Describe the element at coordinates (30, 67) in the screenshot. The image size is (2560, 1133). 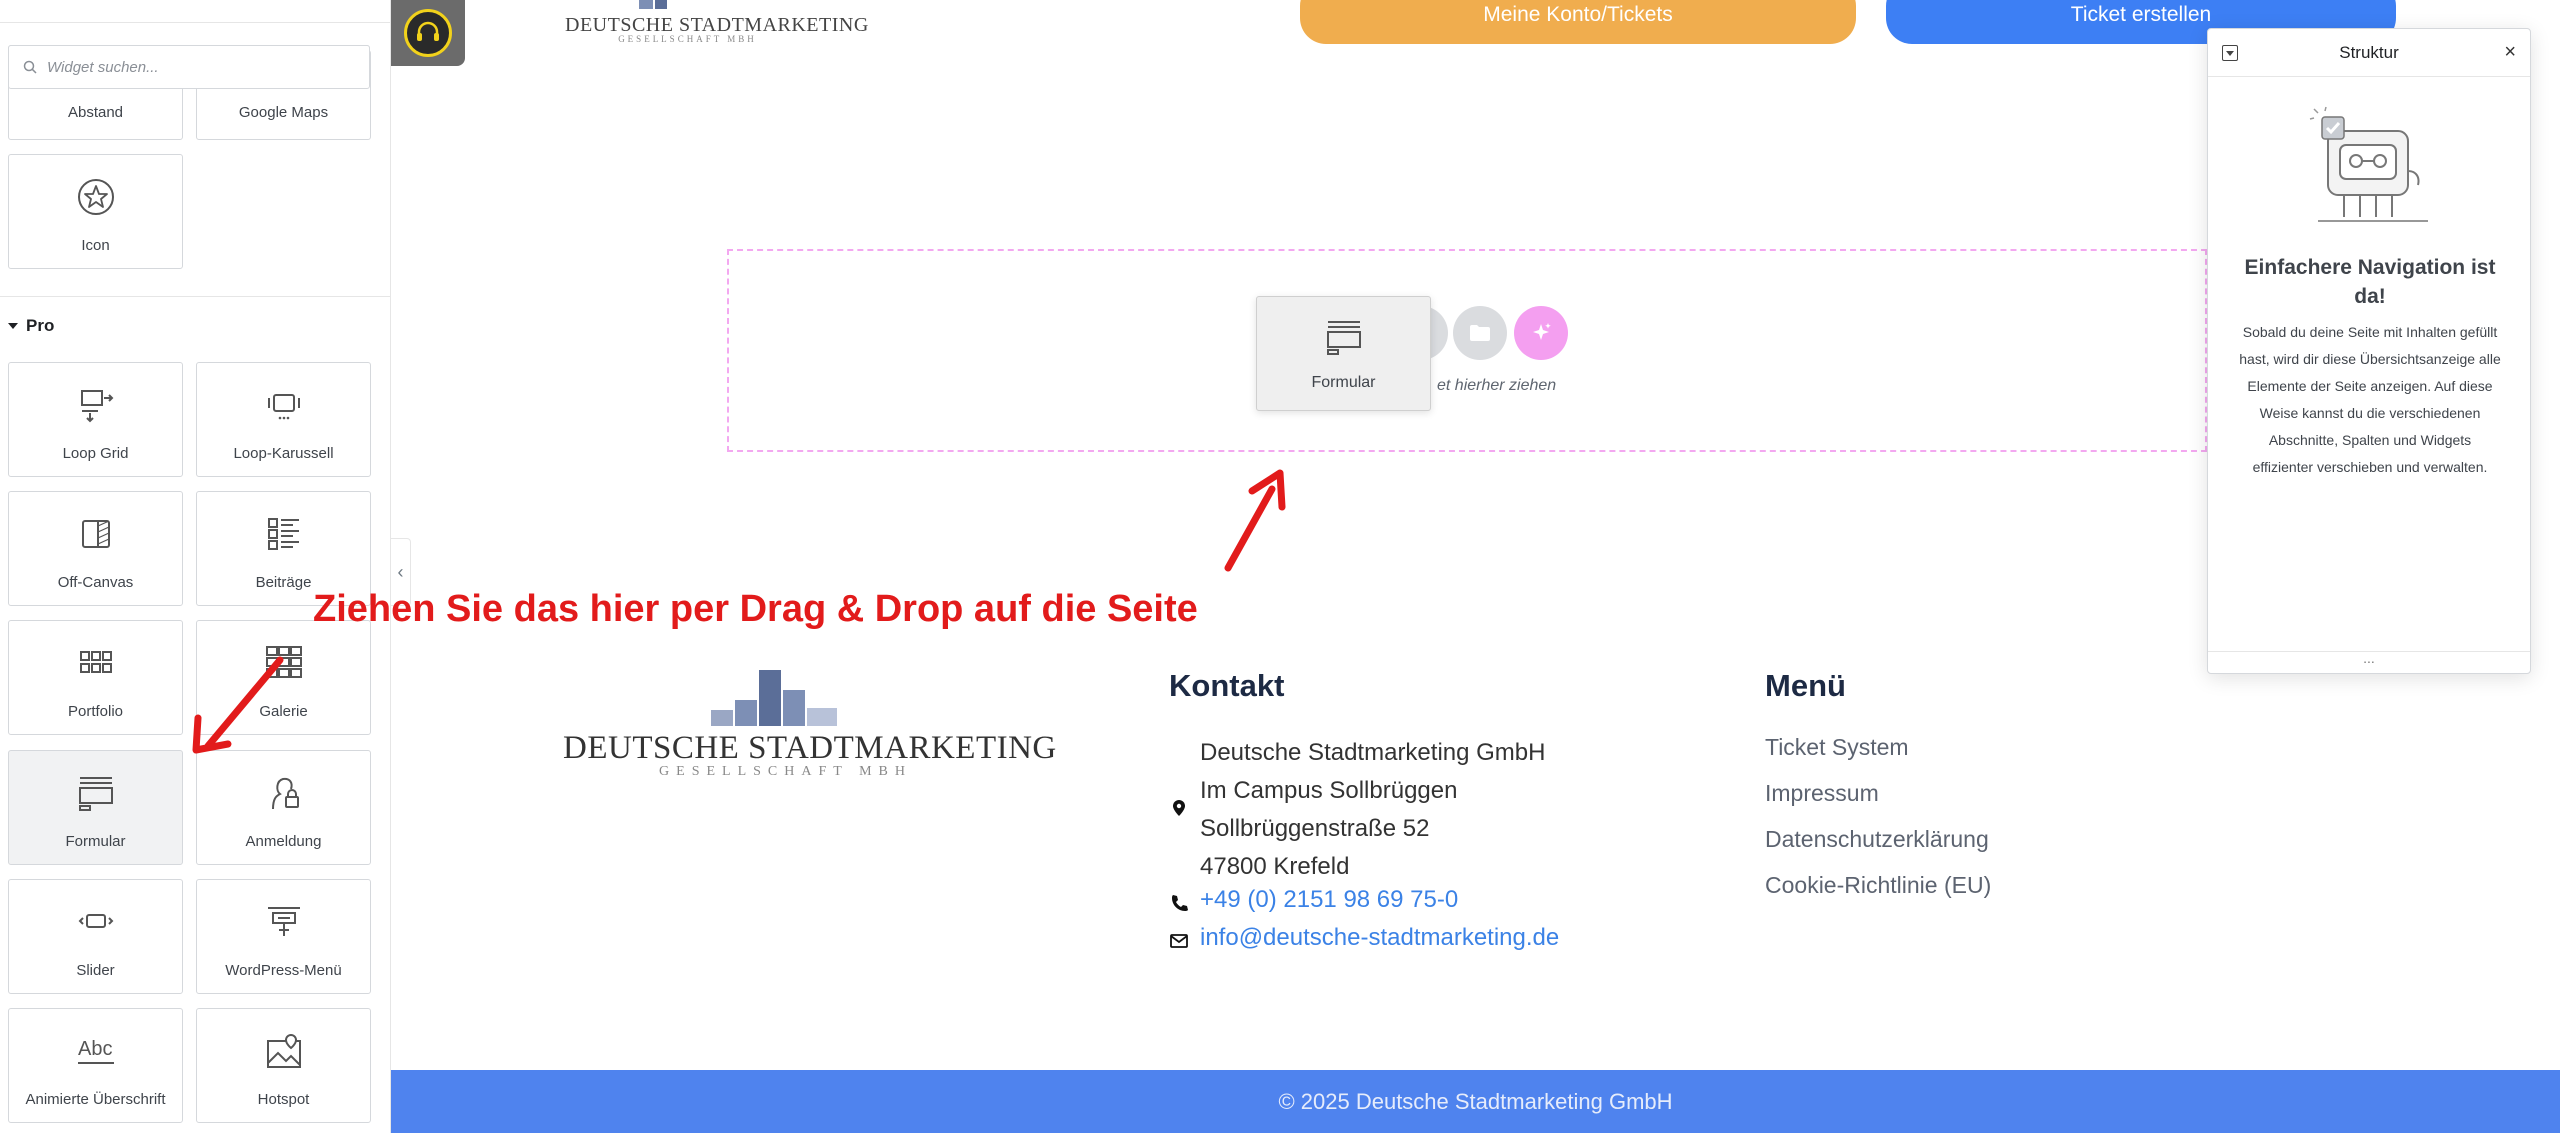
I see `search-icon` at that location.